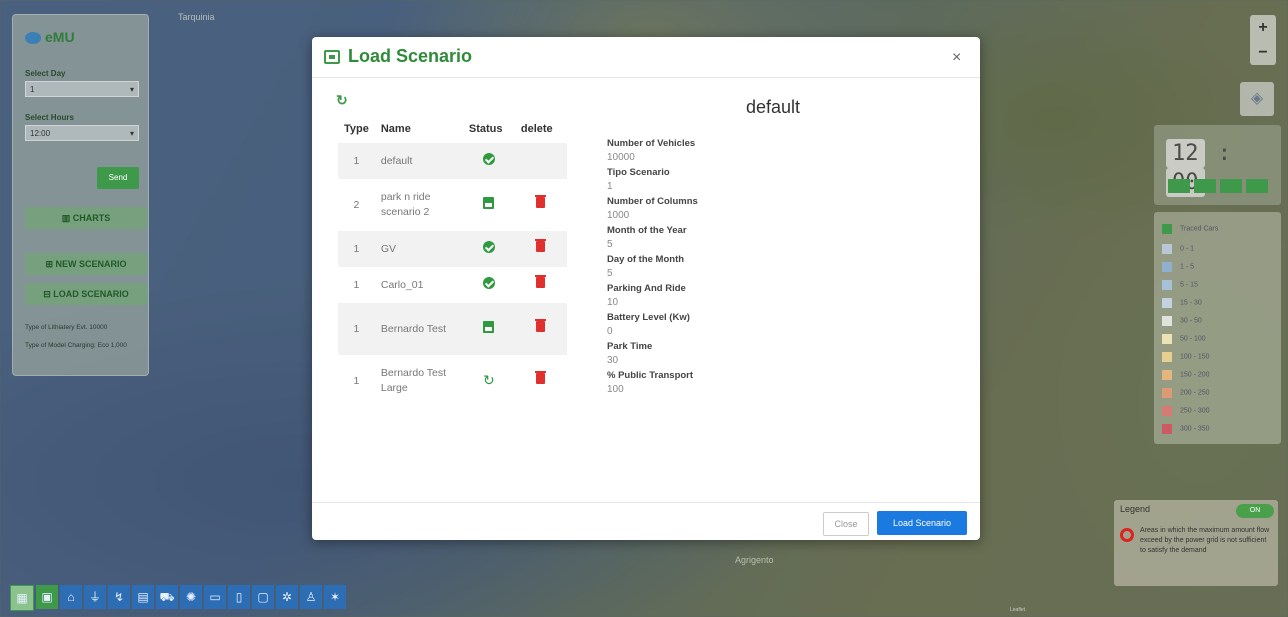 The width and height of the screenshot is (1288, 617). Describe the element at coordinates (82, 89) in the screenshot. I see `select-day-dropdown: 1 ▾` at that location.